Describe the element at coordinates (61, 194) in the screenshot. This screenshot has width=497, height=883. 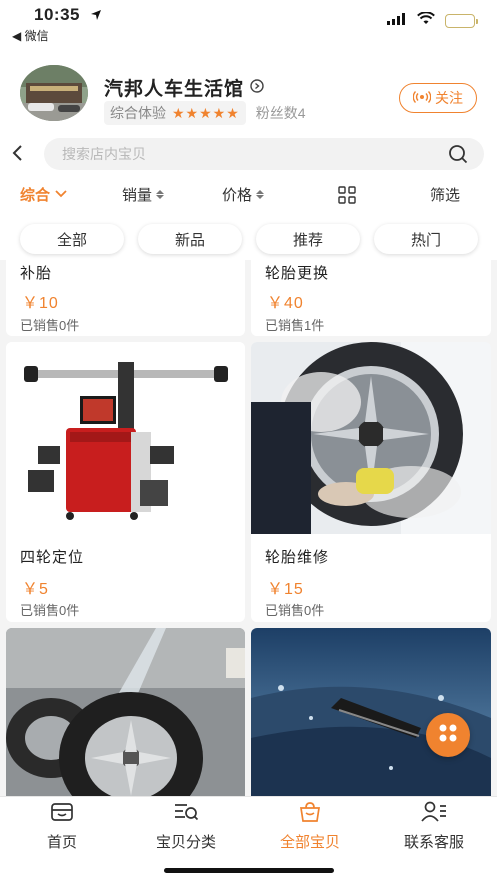
I see `dropdown-icon` at that location.